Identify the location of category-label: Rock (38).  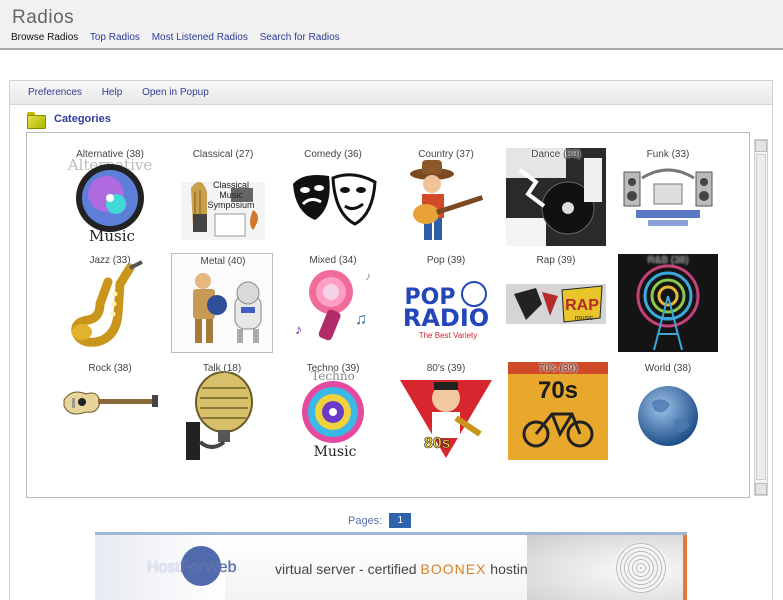
(110, 368).